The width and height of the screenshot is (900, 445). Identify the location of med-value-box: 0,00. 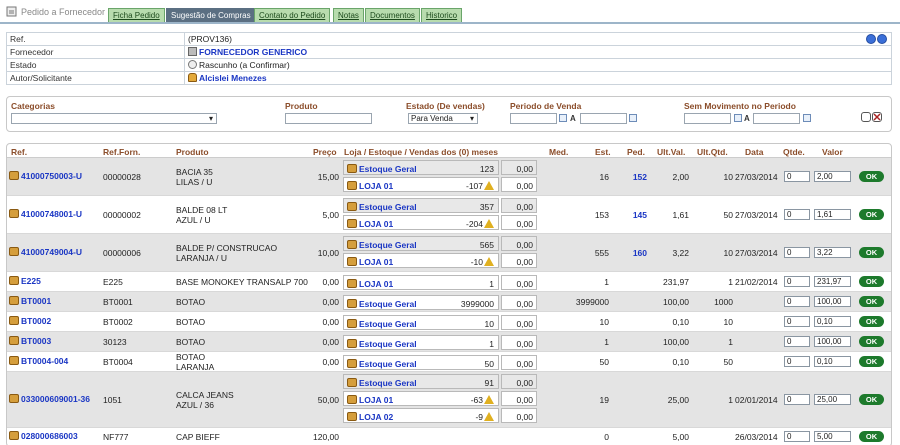
(519, 167).